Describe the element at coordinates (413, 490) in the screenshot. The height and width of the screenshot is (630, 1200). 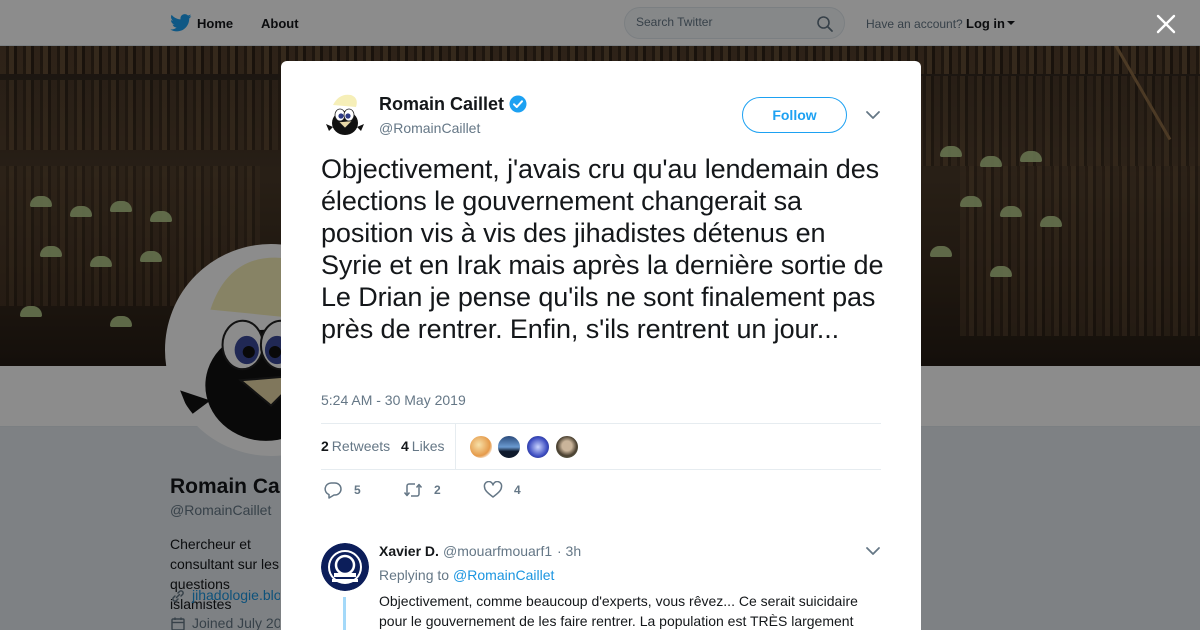
I see `retweet-icon` at that location.